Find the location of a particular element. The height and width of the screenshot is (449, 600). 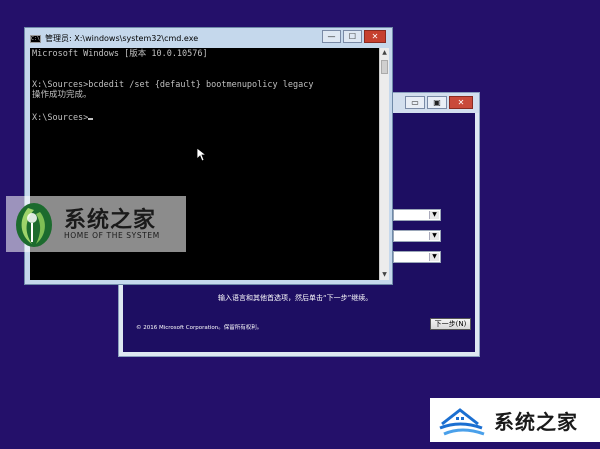

text-cursor is located at coordinates (91, 119).